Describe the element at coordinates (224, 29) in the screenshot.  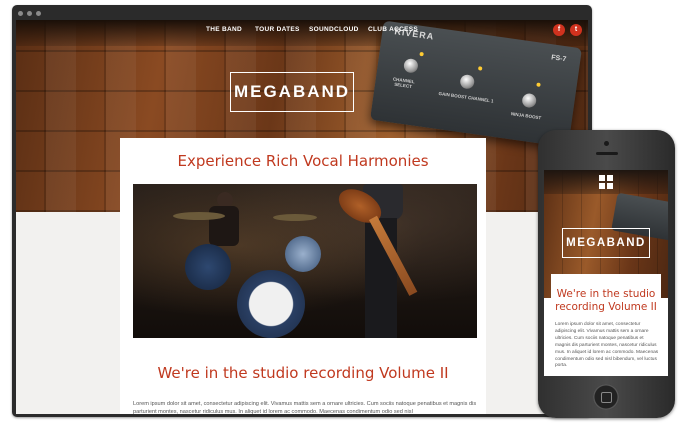
I see `nav-the-band: THE BAND` at that location.